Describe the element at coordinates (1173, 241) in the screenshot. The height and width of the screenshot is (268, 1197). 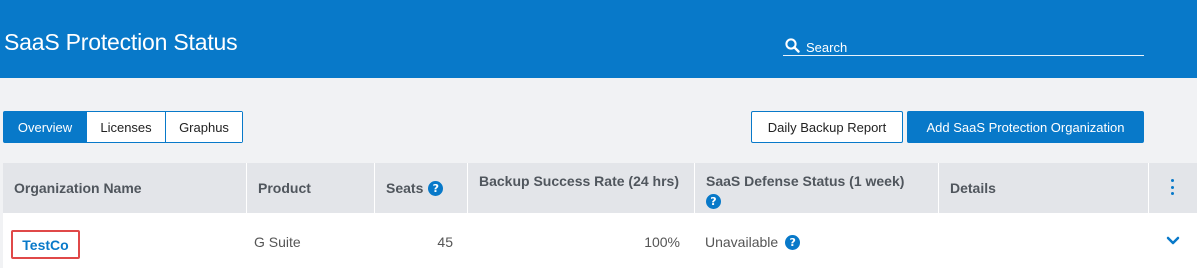
I see `chevron-down-icon` at that location.